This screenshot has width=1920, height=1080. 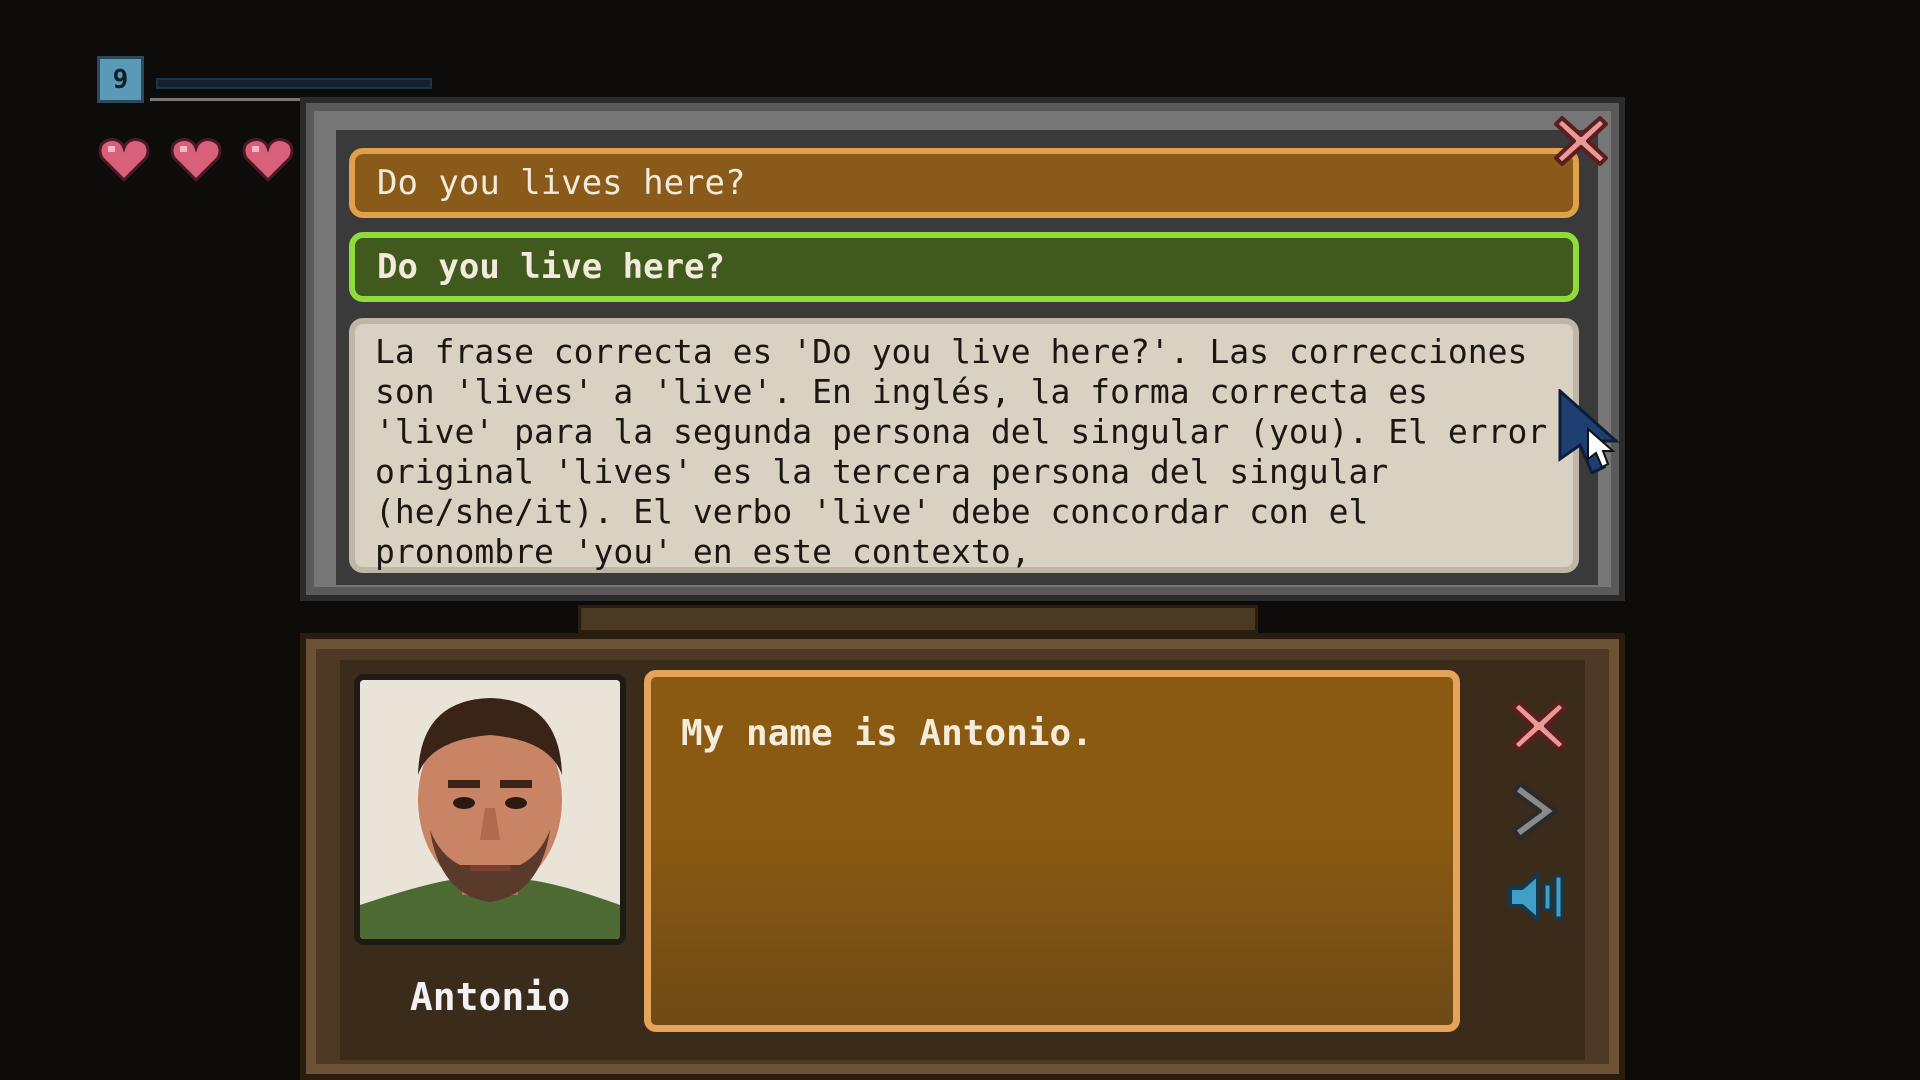 I want to click on hud-divider, so click(x=225, y=99).